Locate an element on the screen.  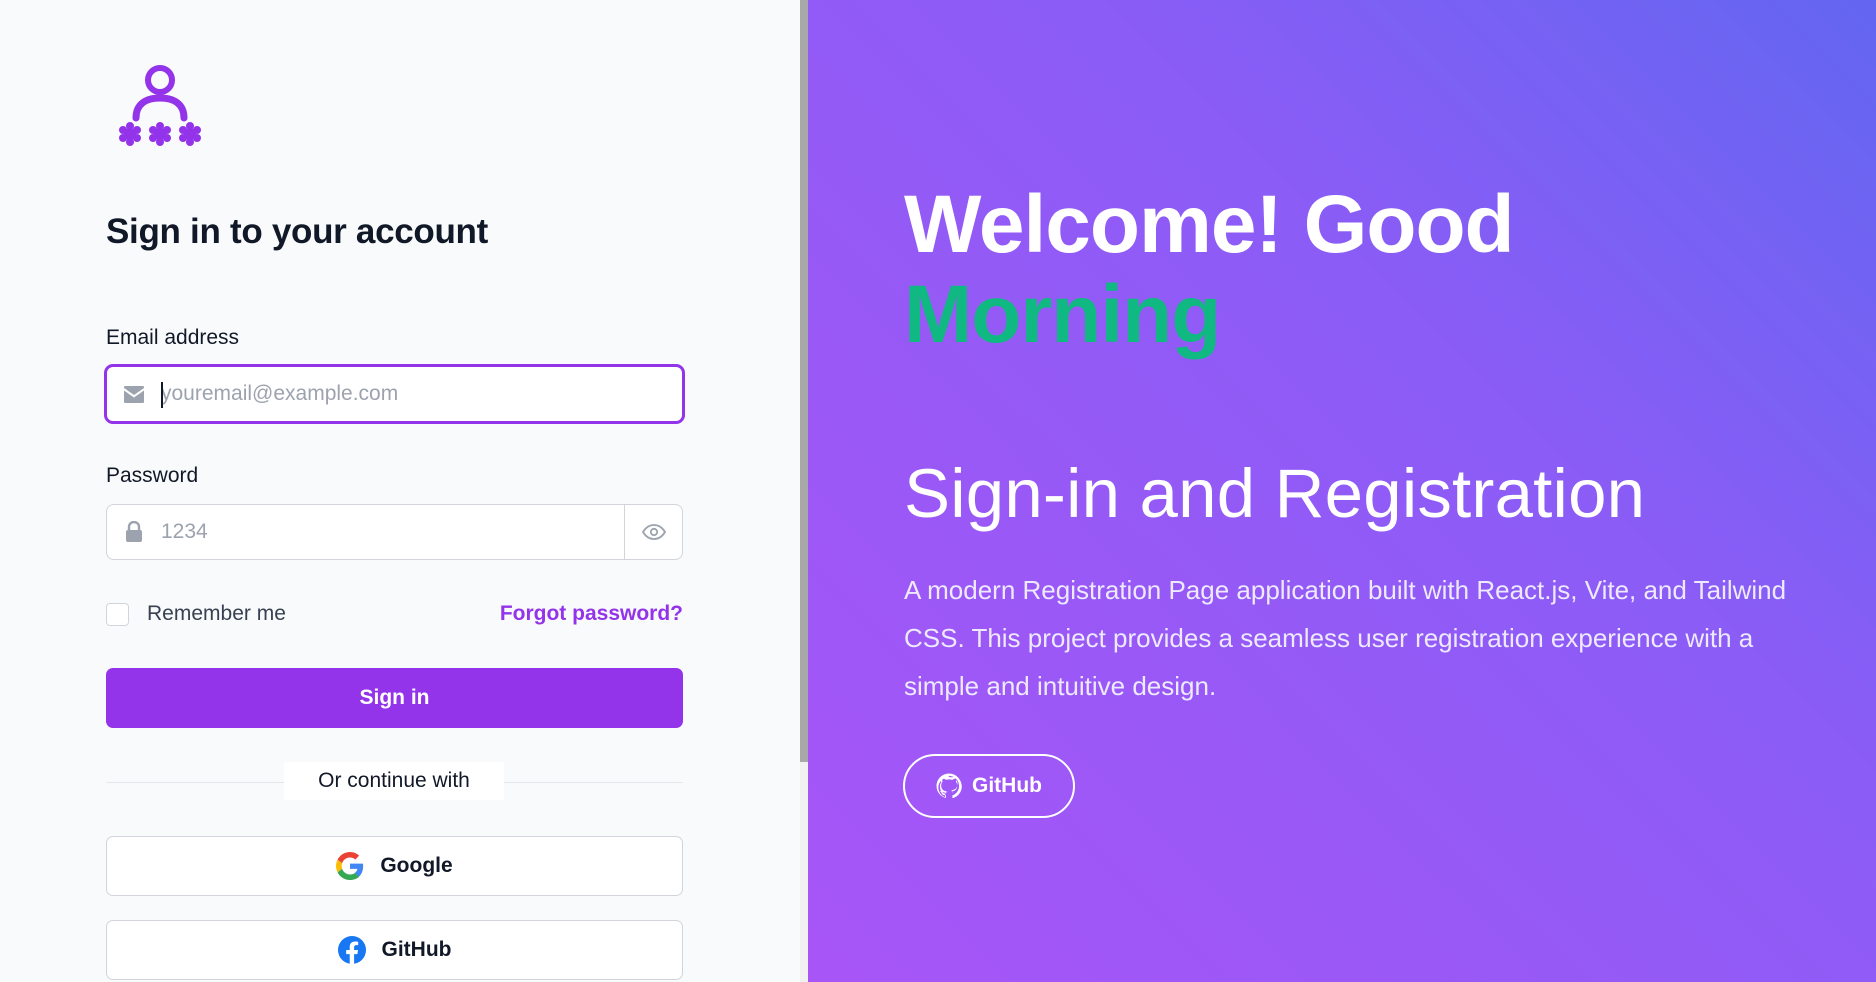
google-label: Google is located at coordinates (416, 865).